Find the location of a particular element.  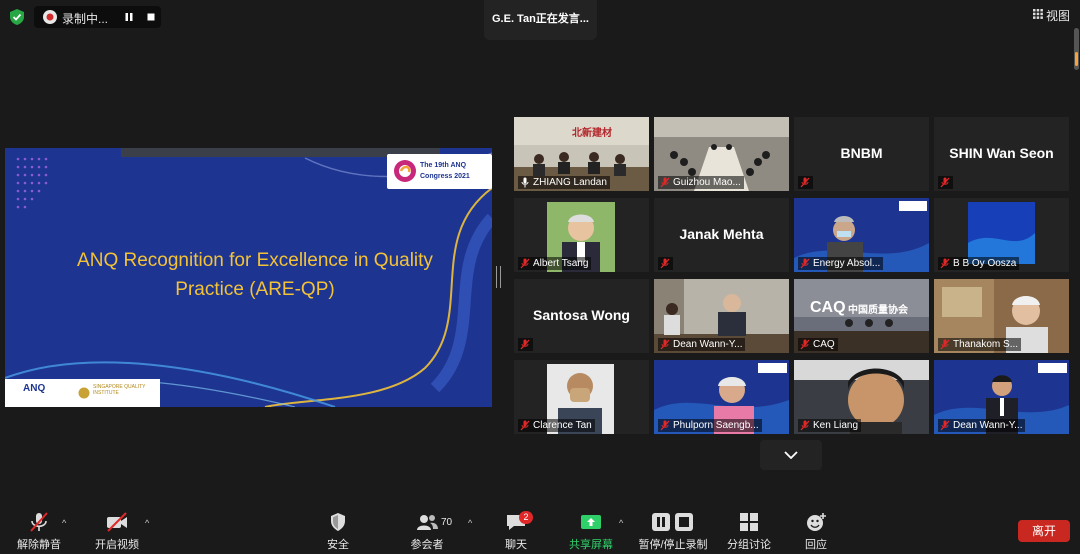

participant-tile: Albert Tsang is located at coordinates (581, 235).